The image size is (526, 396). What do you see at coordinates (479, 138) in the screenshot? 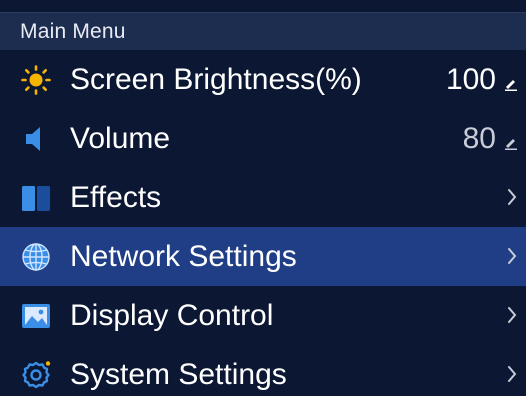
I see `volume-value: 80` at bounding box center [479, 138].